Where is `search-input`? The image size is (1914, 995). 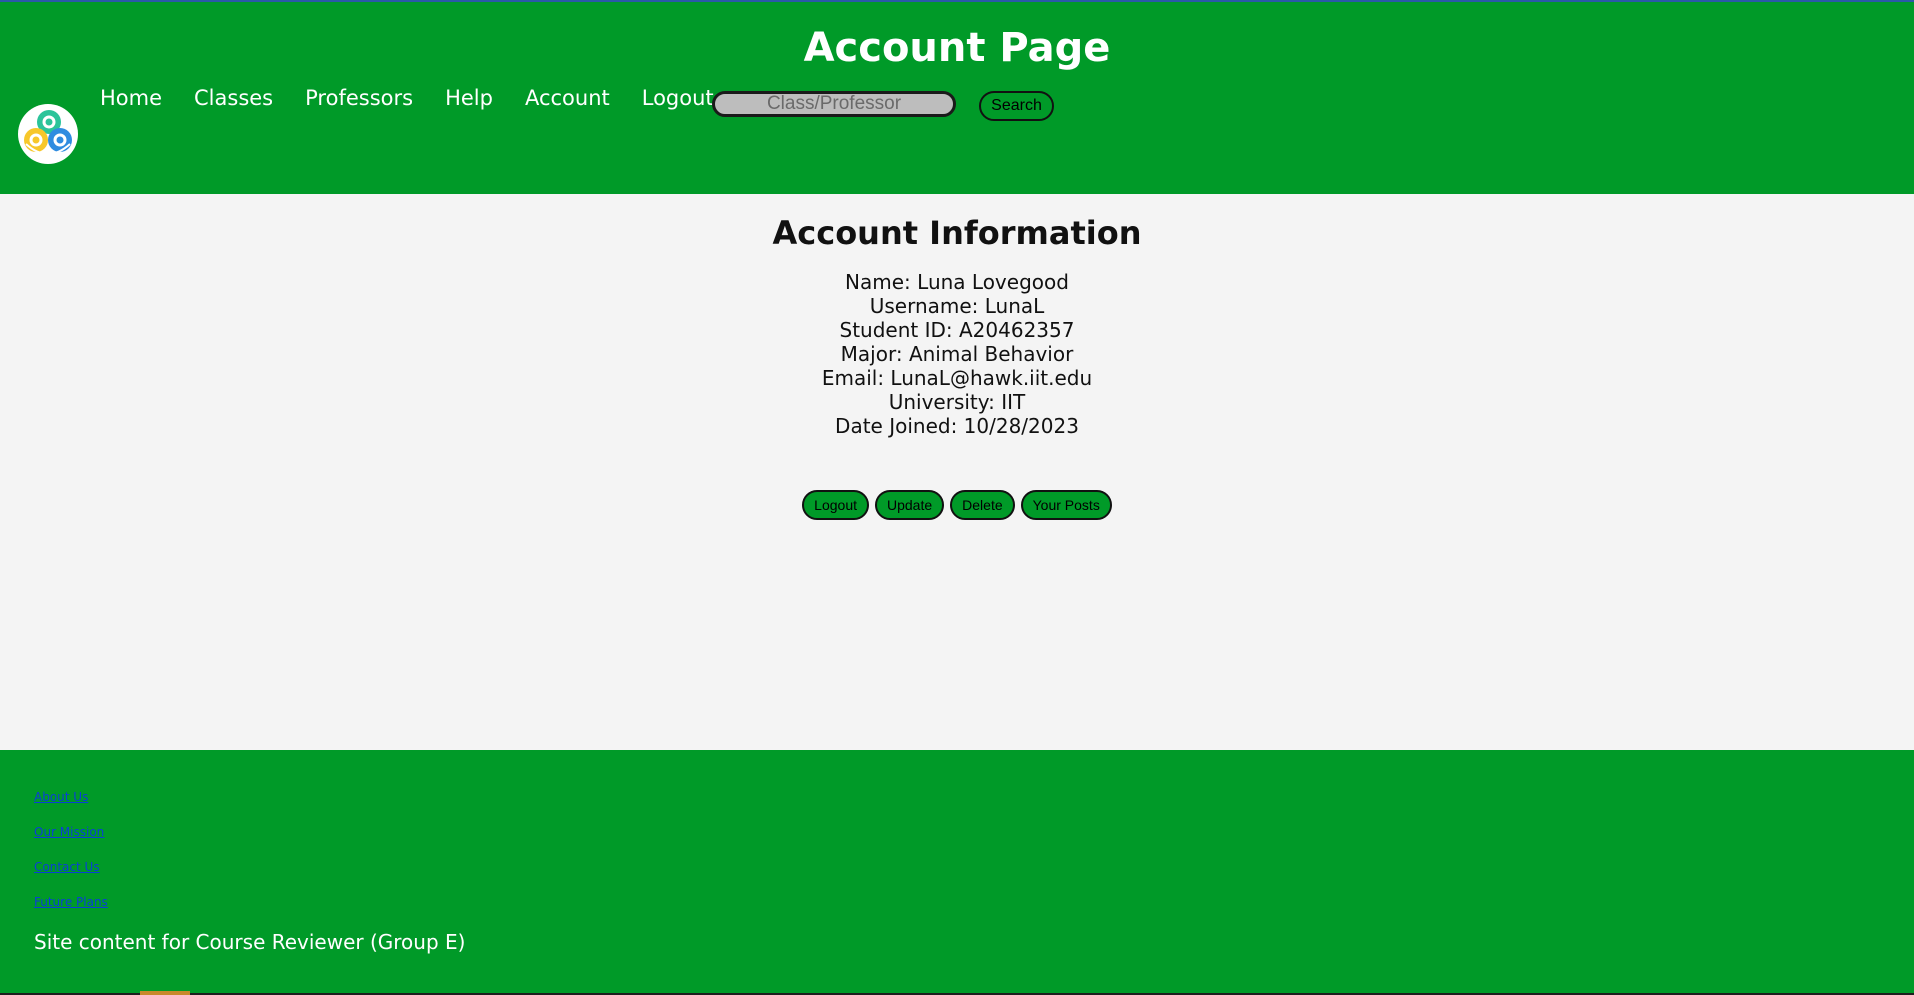
search-input is located at coordinates (834, 104).